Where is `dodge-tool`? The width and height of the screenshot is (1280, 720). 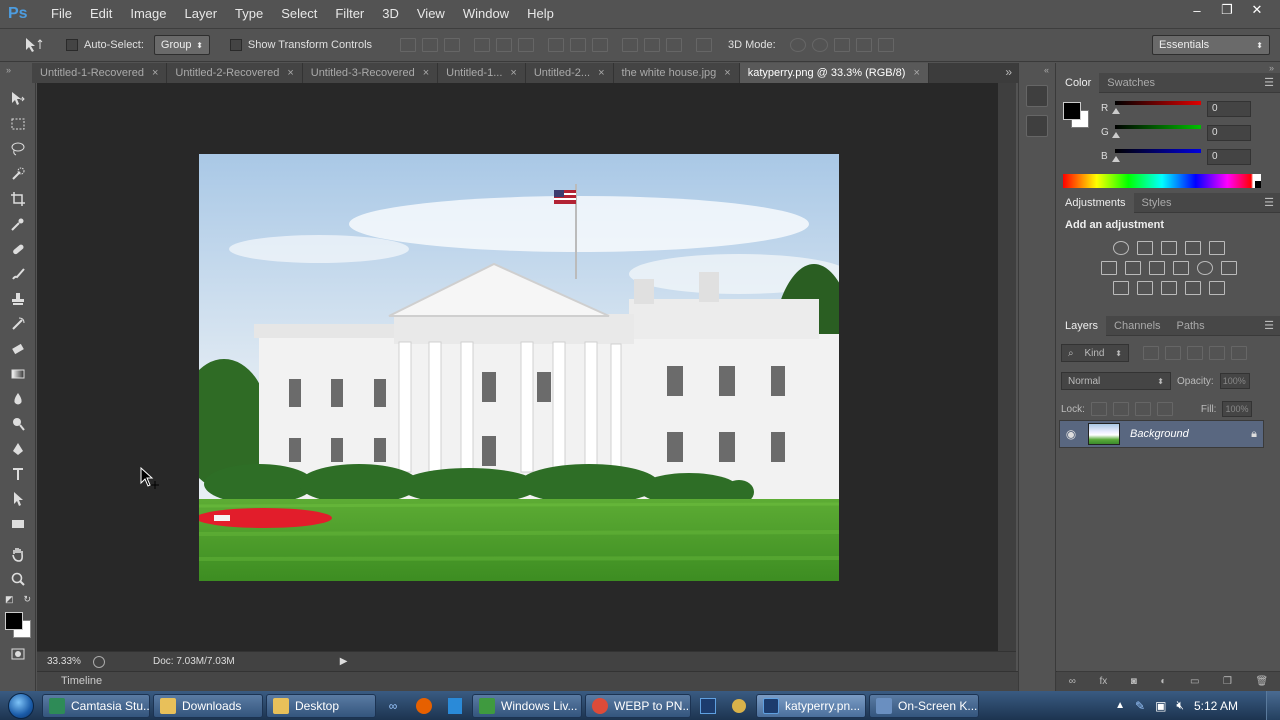
dodge-tool is located at coordinates (18, 424).